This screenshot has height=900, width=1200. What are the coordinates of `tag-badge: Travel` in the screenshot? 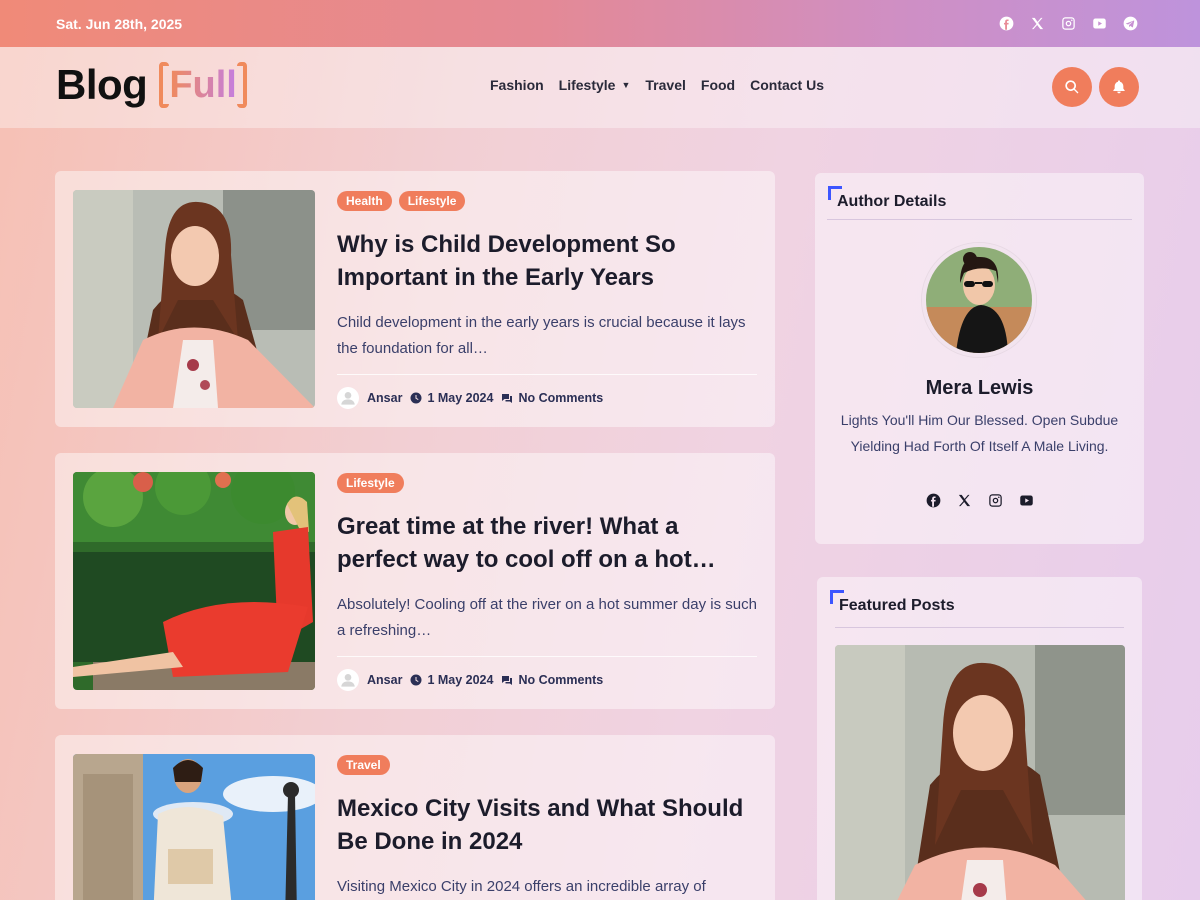 It's located at (363, 765).